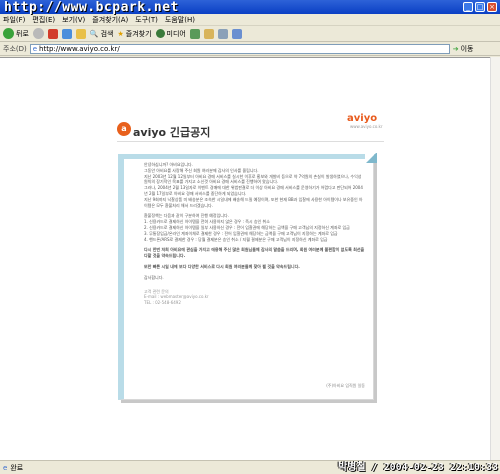  I want to click on search-label: 검색, so click(107, 33).